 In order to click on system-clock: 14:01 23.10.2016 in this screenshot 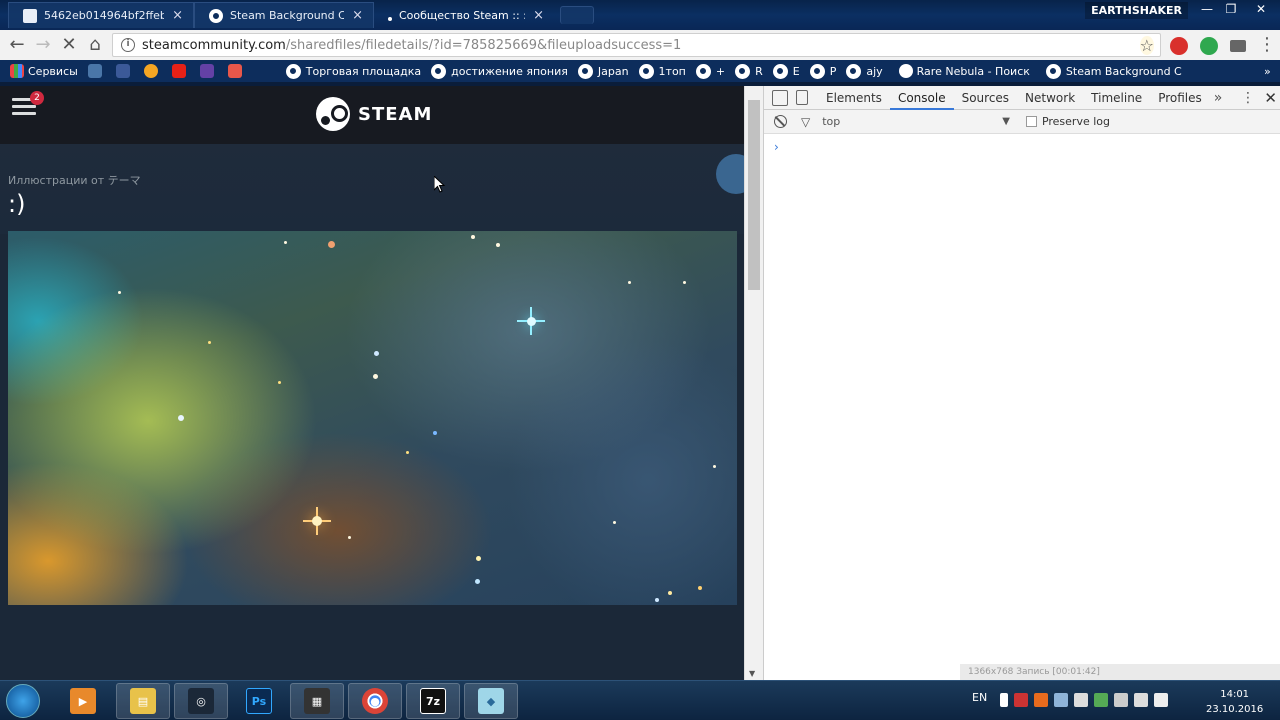, I will do `click(1234, 702)`.